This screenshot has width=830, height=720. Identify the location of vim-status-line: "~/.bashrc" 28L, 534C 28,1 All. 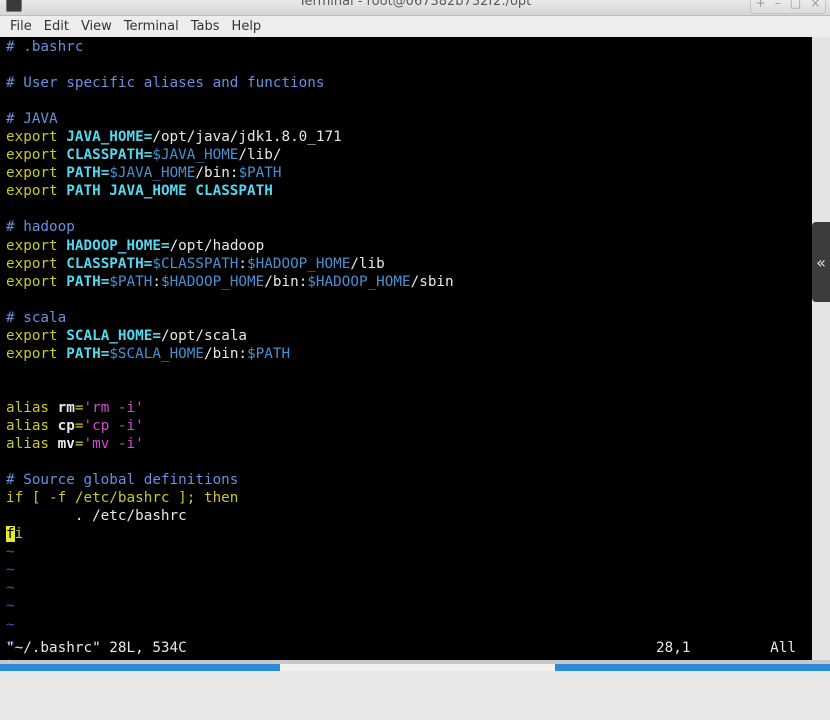
(401, 649).